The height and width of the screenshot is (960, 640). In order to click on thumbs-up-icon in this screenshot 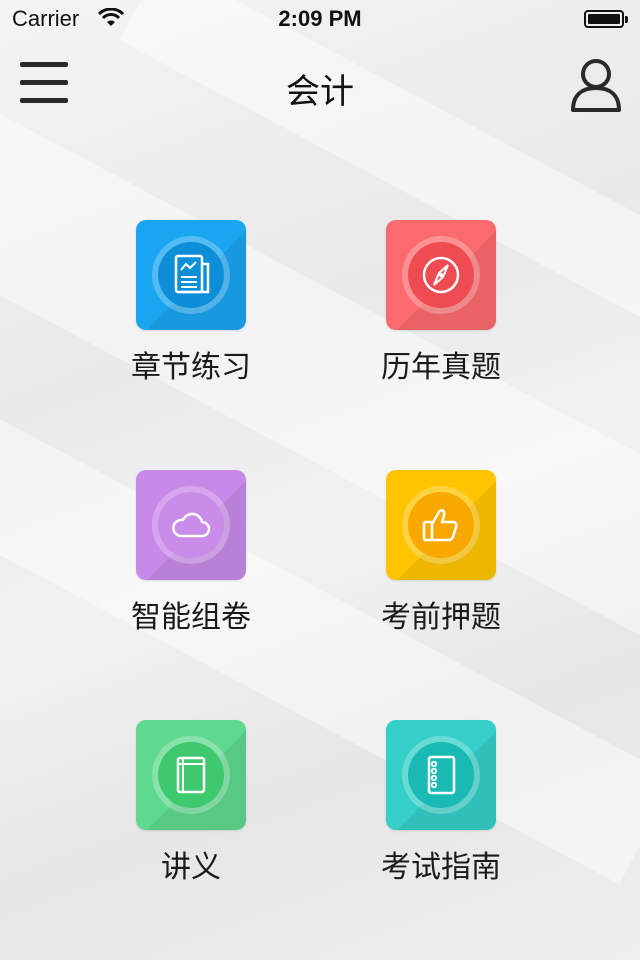, I will do `click(440, 525)`.